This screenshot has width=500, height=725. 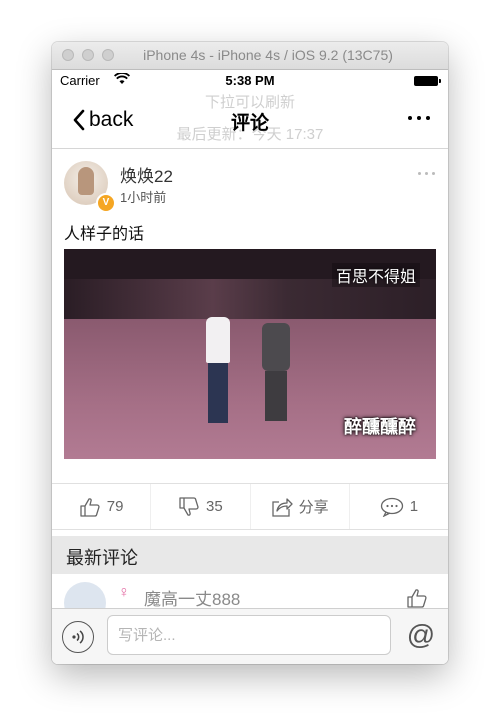 I want to click on dislike-button: 35, so click(x=201, y=506).